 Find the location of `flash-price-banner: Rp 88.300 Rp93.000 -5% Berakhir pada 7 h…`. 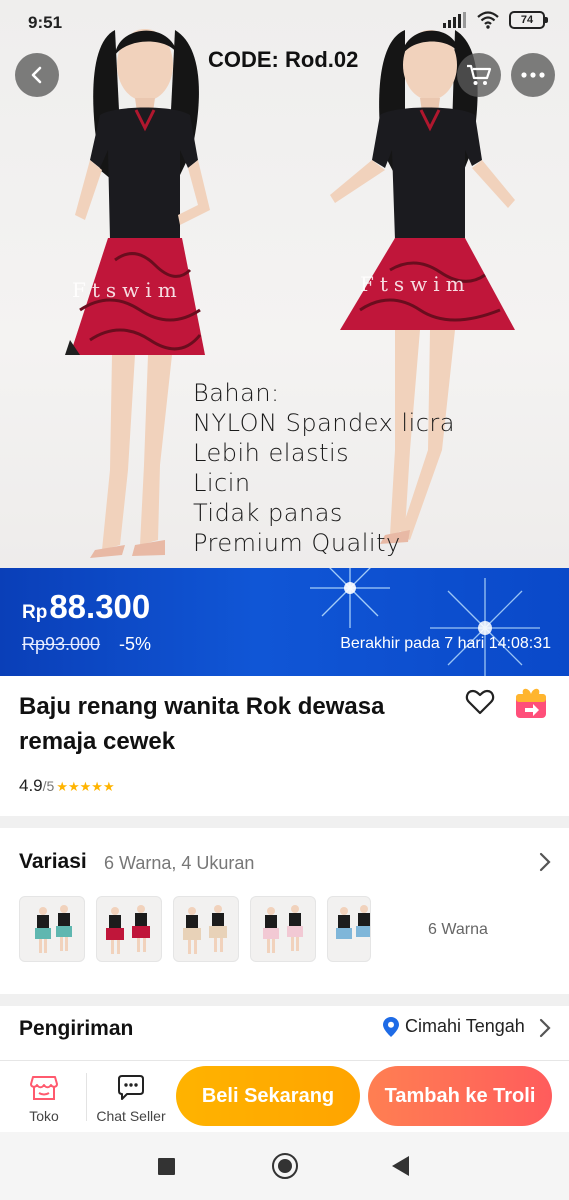

flash-price-banner: Rp 88.300 Rp93.000 -5% Berakhir pada 7 h… is located at coordinates (284, 622).